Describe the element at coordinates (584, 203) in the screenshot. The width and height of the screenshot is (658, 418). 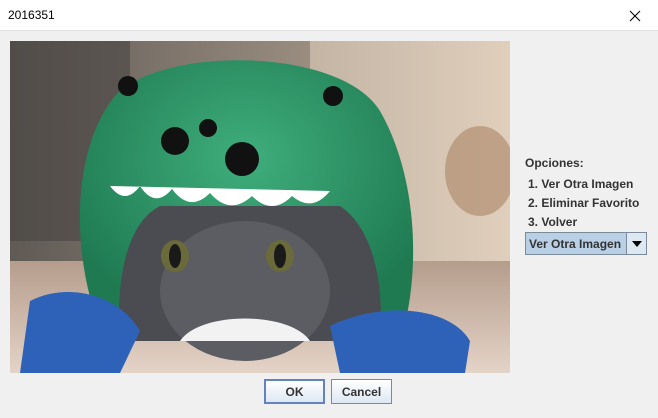
I see `option-eliminar-favorito: 2. Eliminar Favorito` at that location.